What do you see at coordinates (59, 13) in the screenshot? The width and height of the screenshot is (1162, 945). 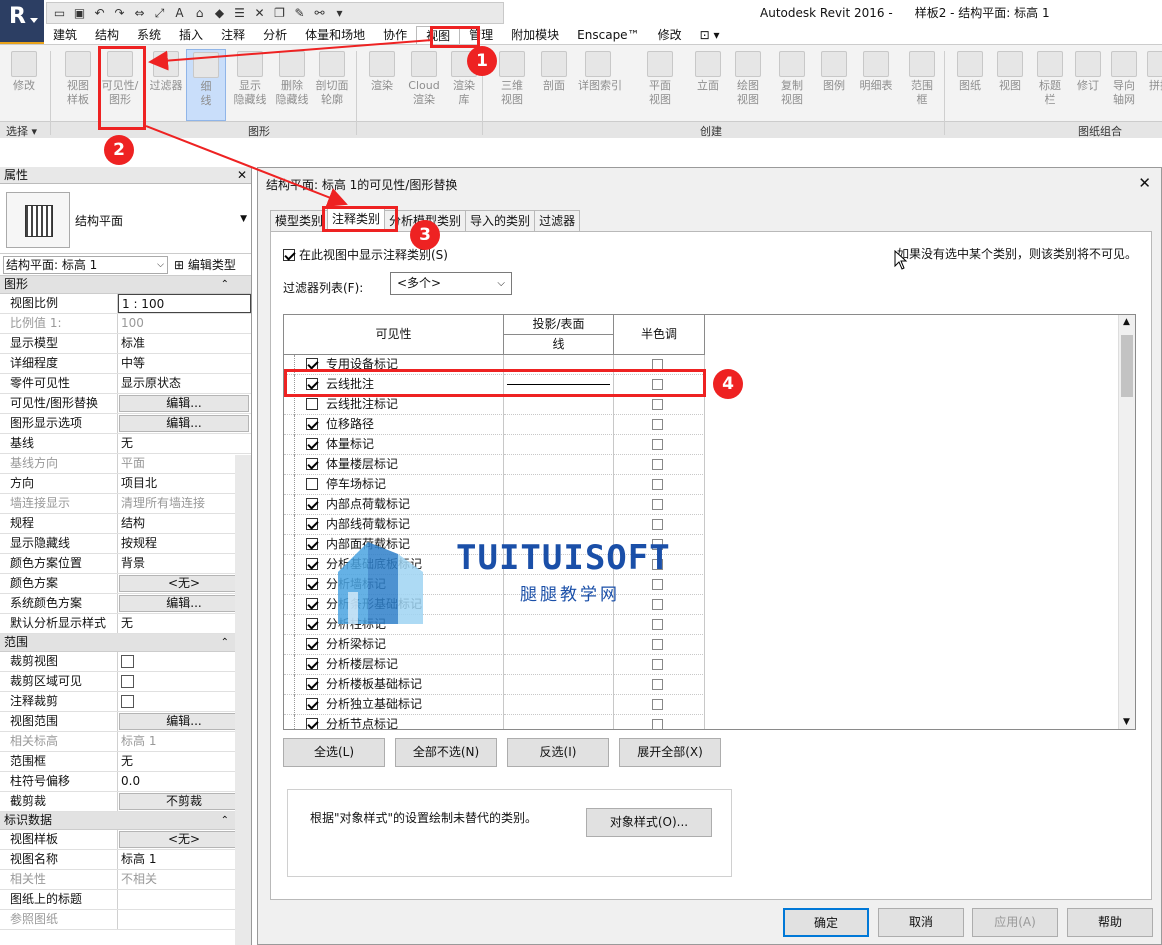 I see `open-icon: ▭` at bounding box center [59, 13].